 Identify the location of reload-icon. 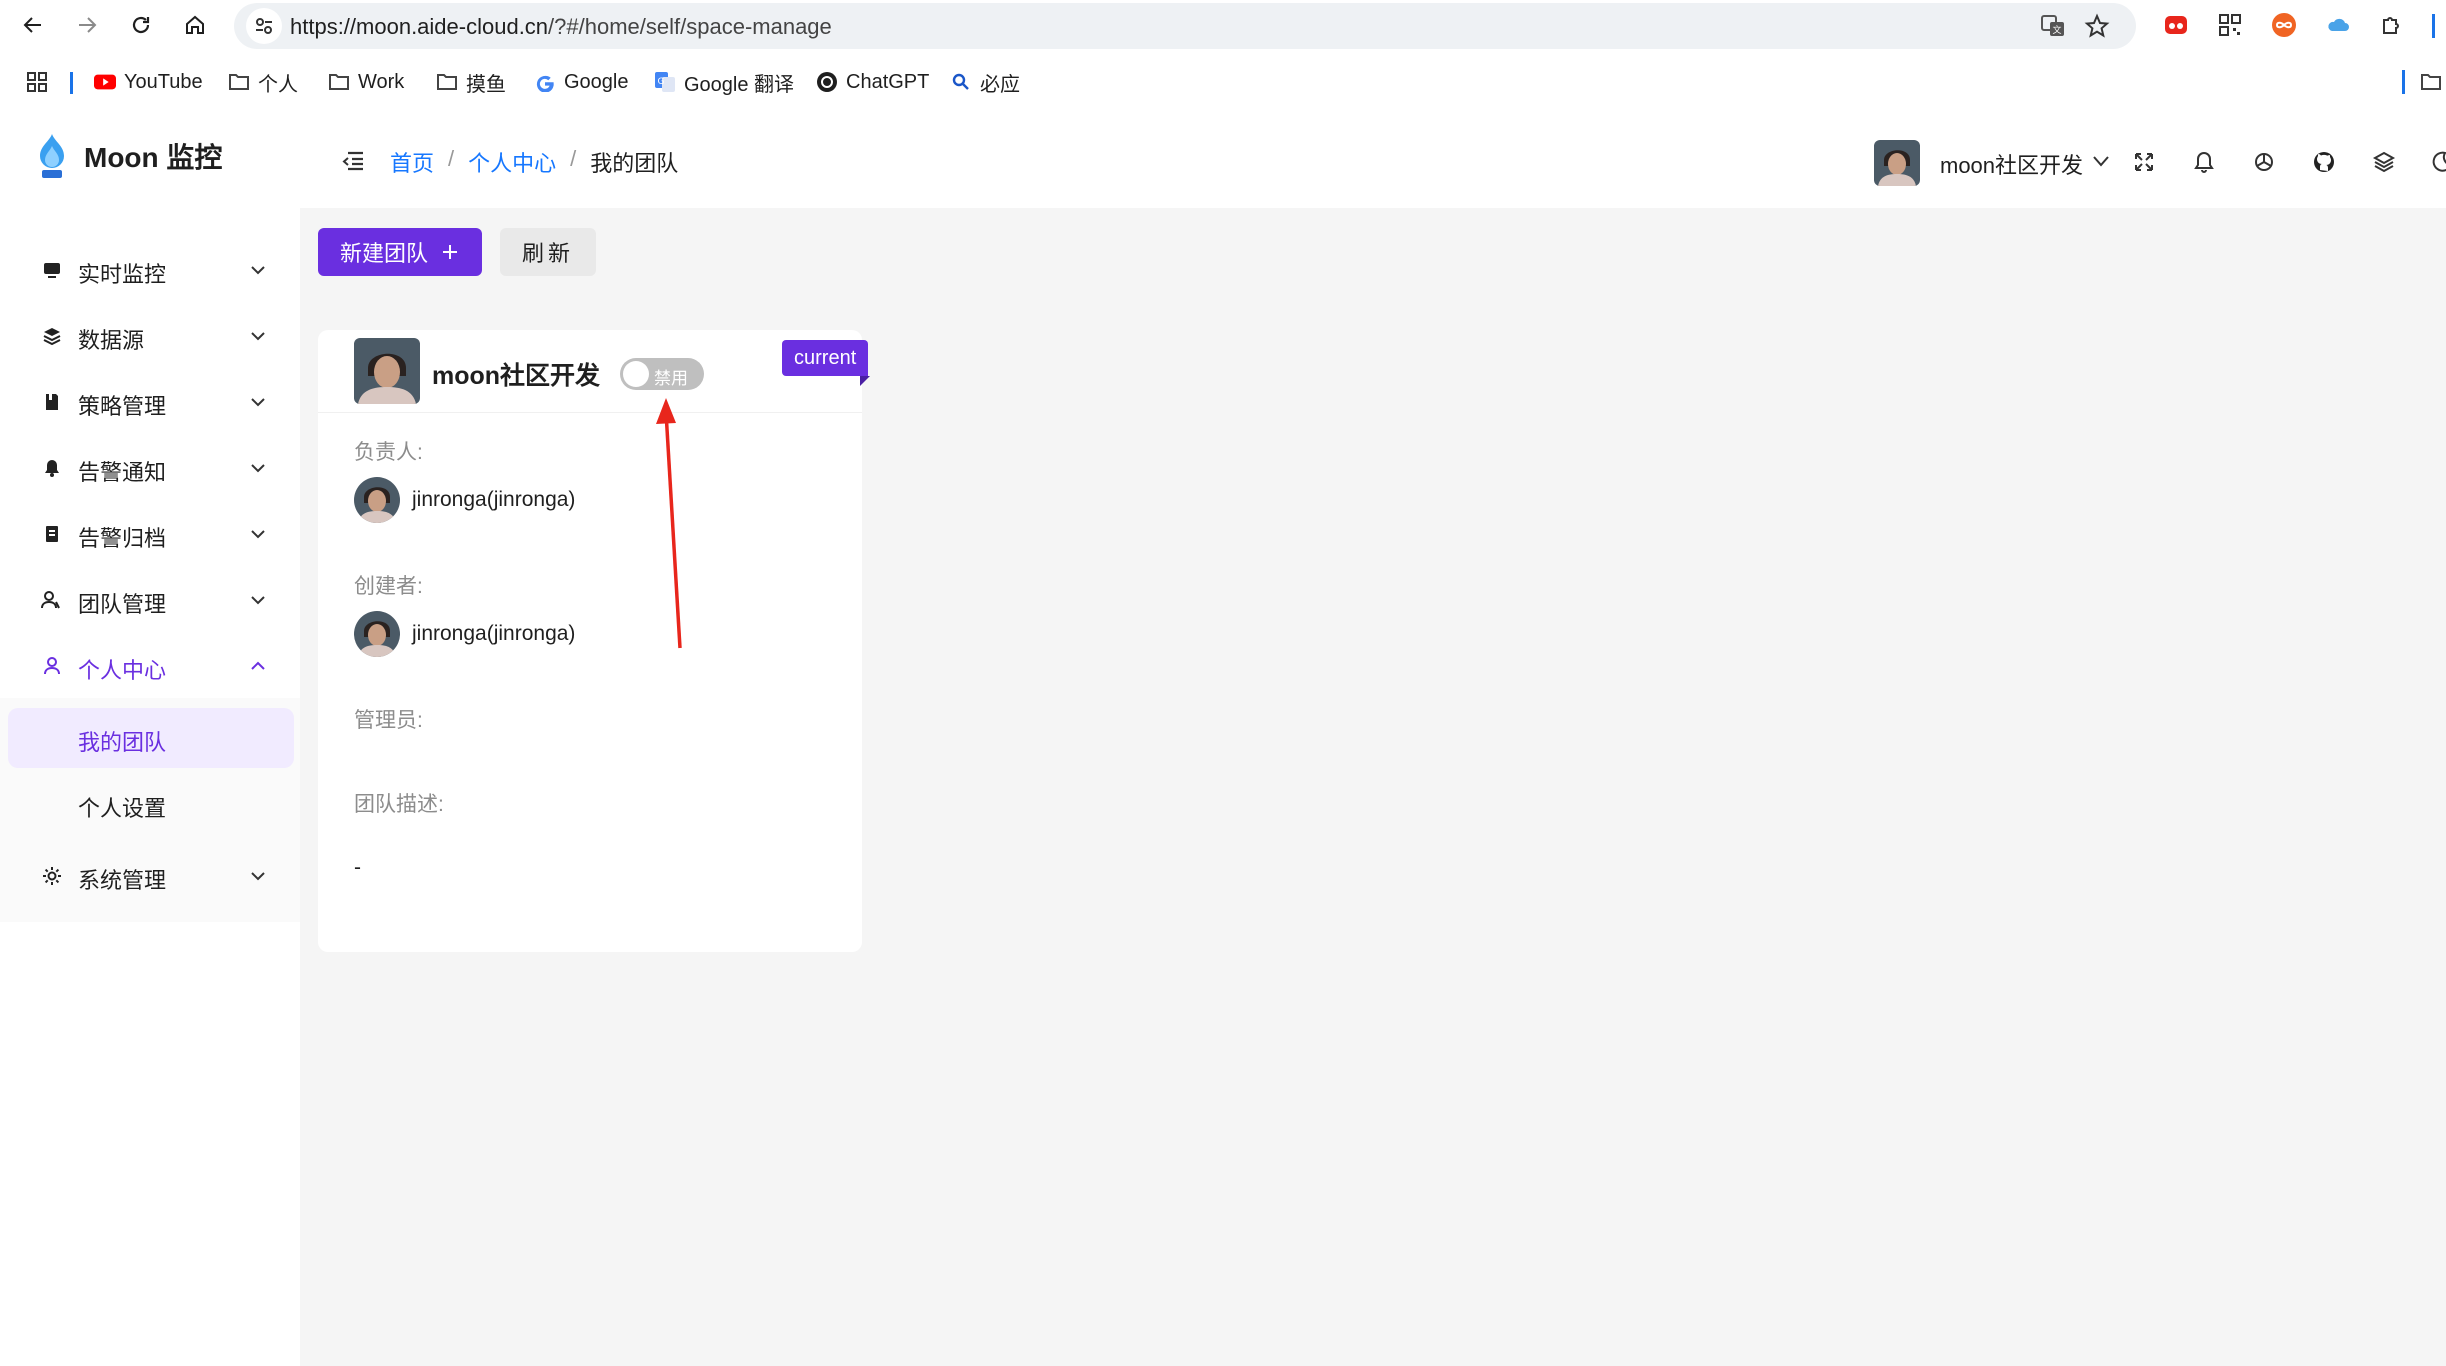
(141, 25).